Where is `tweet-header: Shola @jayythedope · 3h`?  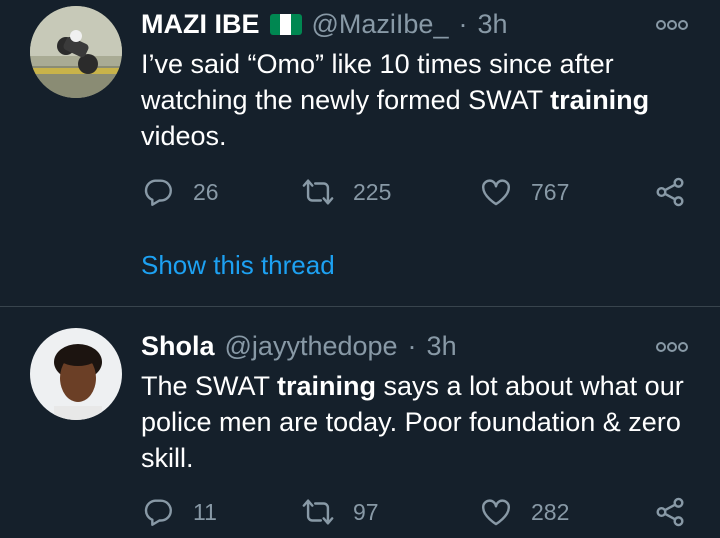
tweet-header: Shola @jayythedope · 3h is located at coordinates (299, 346).